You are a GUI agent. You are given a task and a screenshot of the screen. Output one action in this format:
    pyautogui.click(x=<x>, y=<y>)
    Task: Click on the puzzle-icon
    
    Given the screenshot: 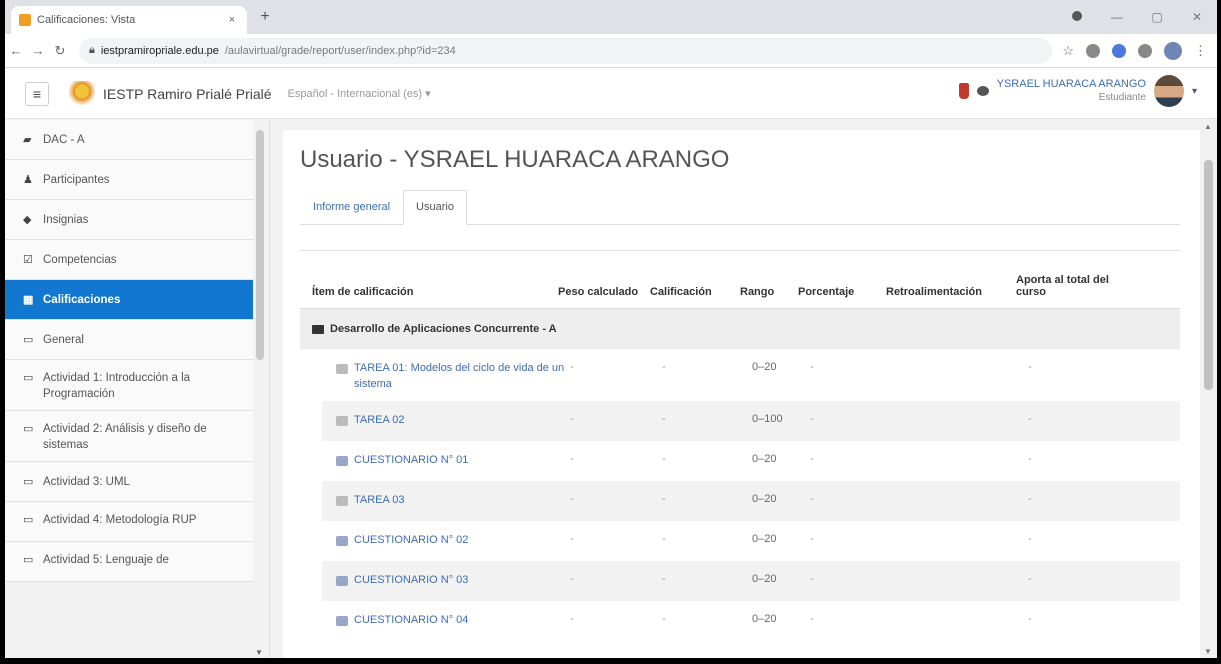 What is the action you would take?
    pyautogui.click(x=1145, y=50)
    